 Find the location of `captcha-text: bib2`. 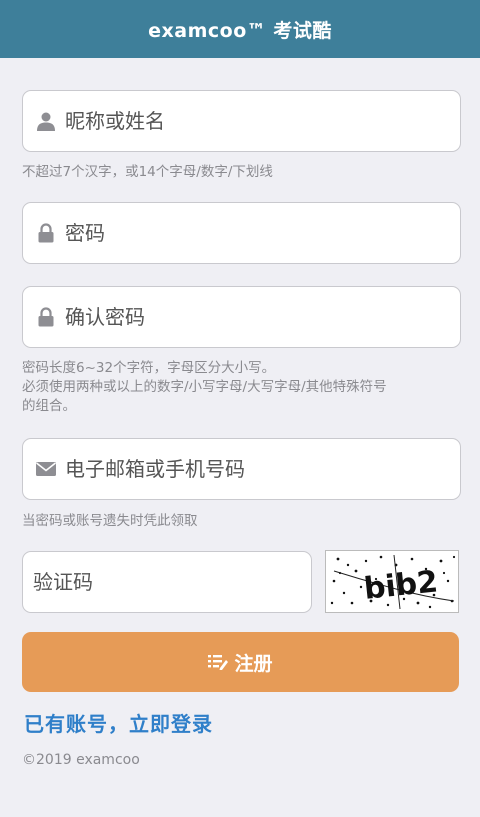

captcha-text: bib2 is located at coordinates (400, 585).